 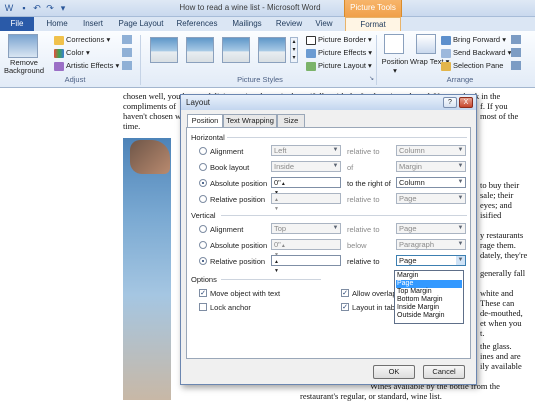 What do you see at coordinates (394, 372) in the screenshot?
I see `ok-button: OK` at bounding box center [394, 372].